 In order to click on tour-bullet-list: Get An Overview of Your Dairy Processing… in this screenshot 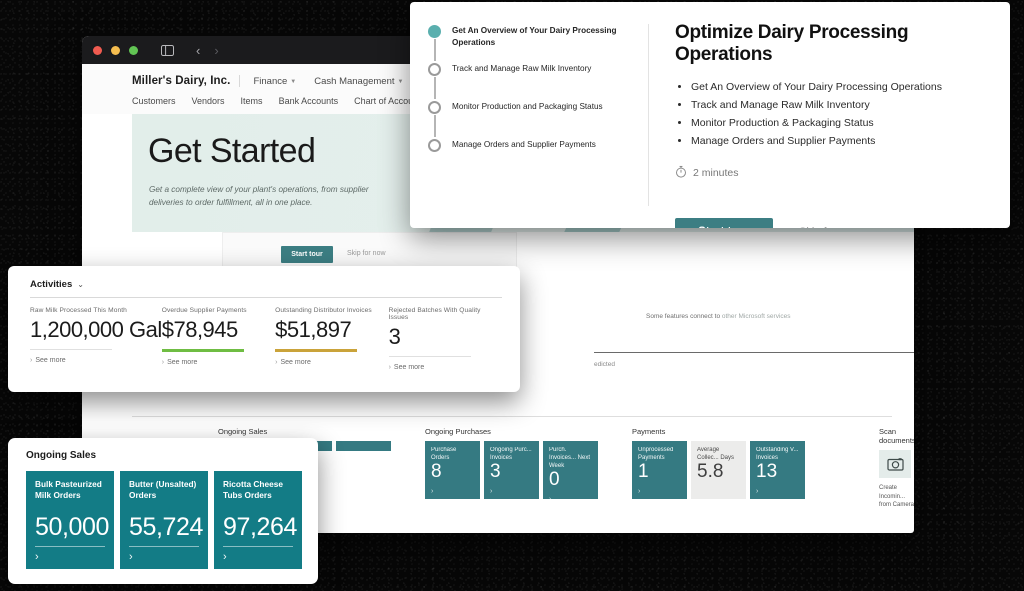, I will do `click(838, 114)`.